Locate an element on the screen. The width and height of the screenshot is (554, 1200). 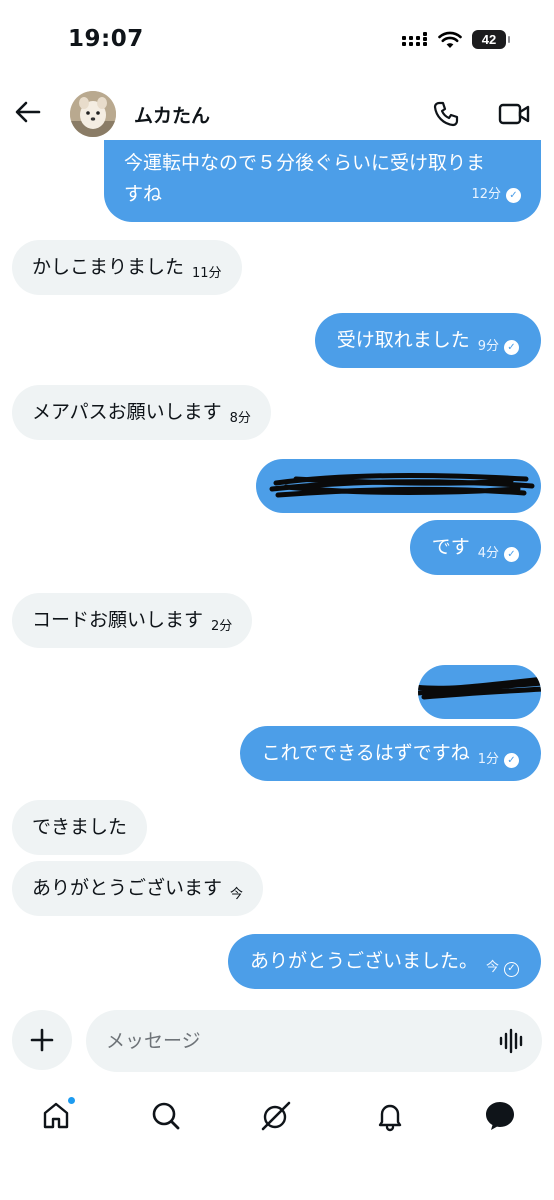
message-incoming: コードお願いします 2分 is located at coordinates (132, 620).